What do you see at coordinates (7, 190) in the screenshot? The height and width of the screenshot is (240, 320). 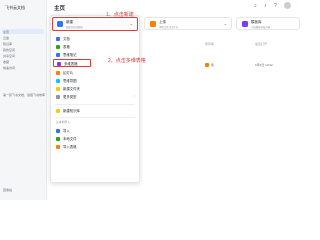 I see `sidebar-trash: 回收站` at bounding box center [7, 190].